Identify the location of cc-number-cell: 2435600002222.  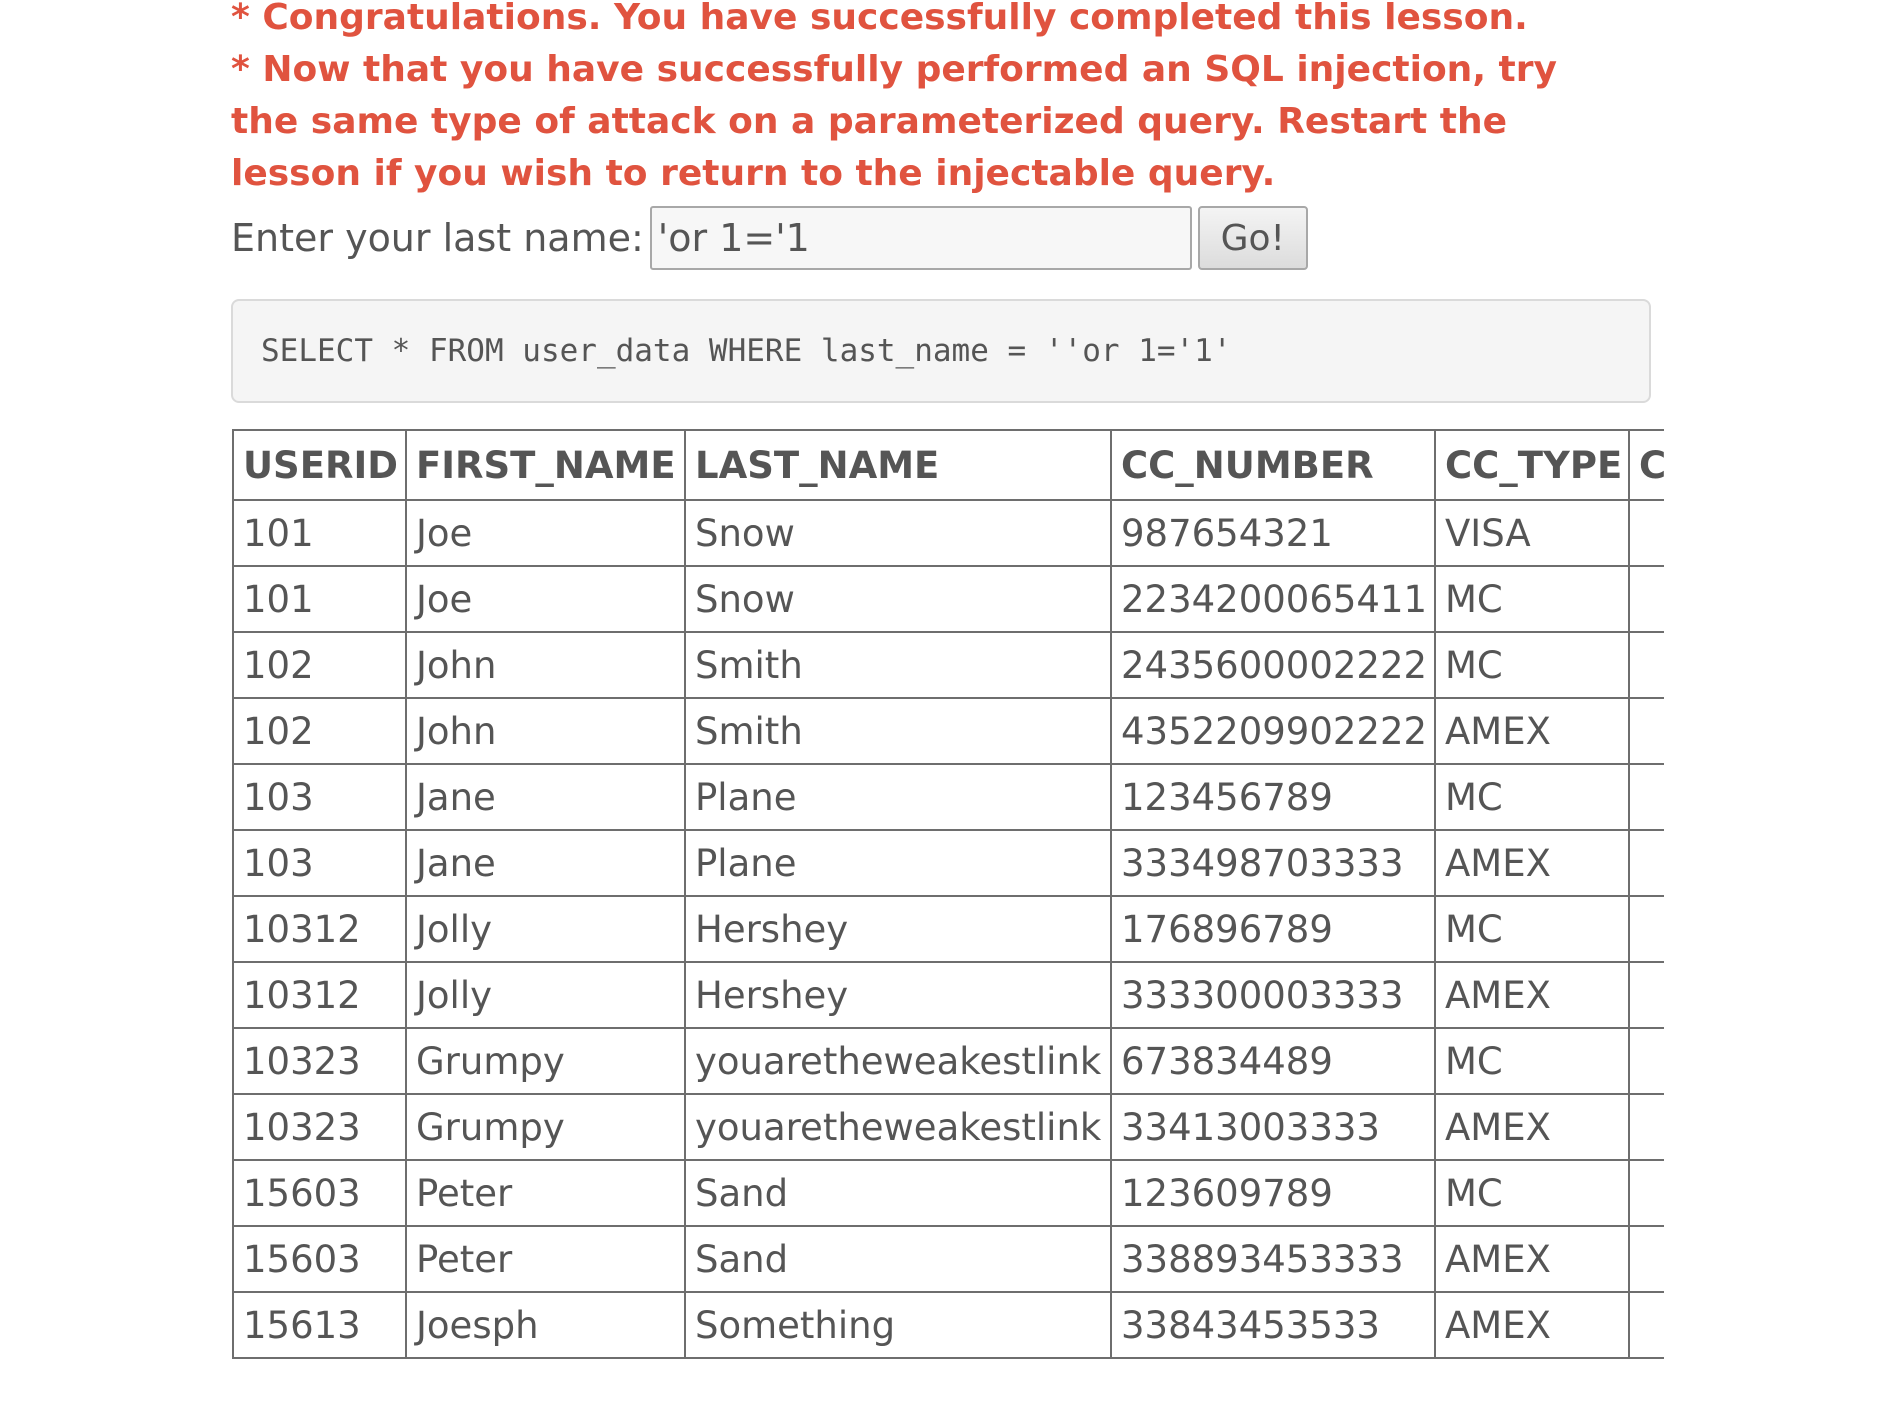
(1273, 665).